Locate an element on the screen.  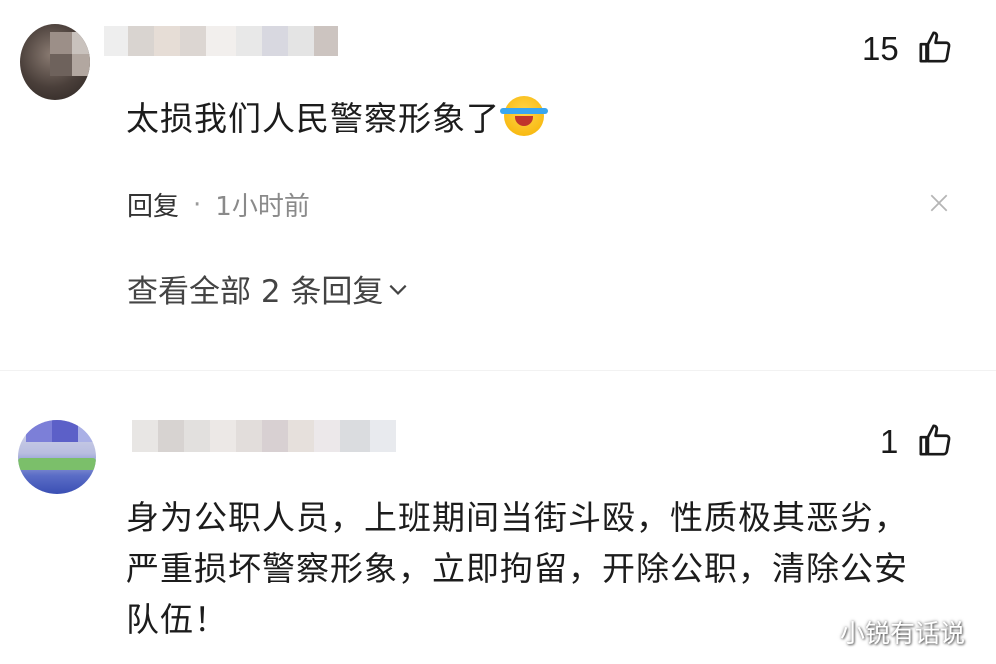
view-all-replies-button: 查看全部 2 条回复 is located at coordinates (268, 288).